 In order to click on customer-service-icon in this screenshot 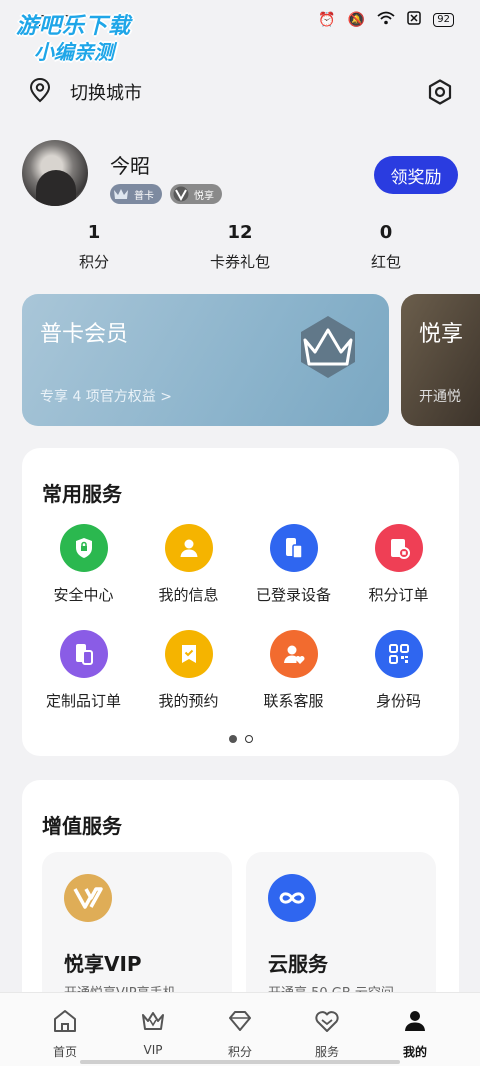, I will do `click(293, 654)`.